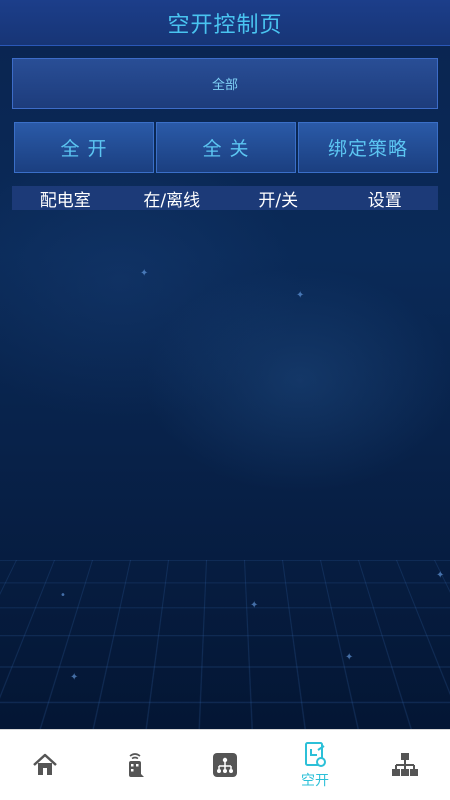  Describe the element at coordinates (278, 200) in the screenshot. I see `column-header-switch-state: 开/关` at that location.